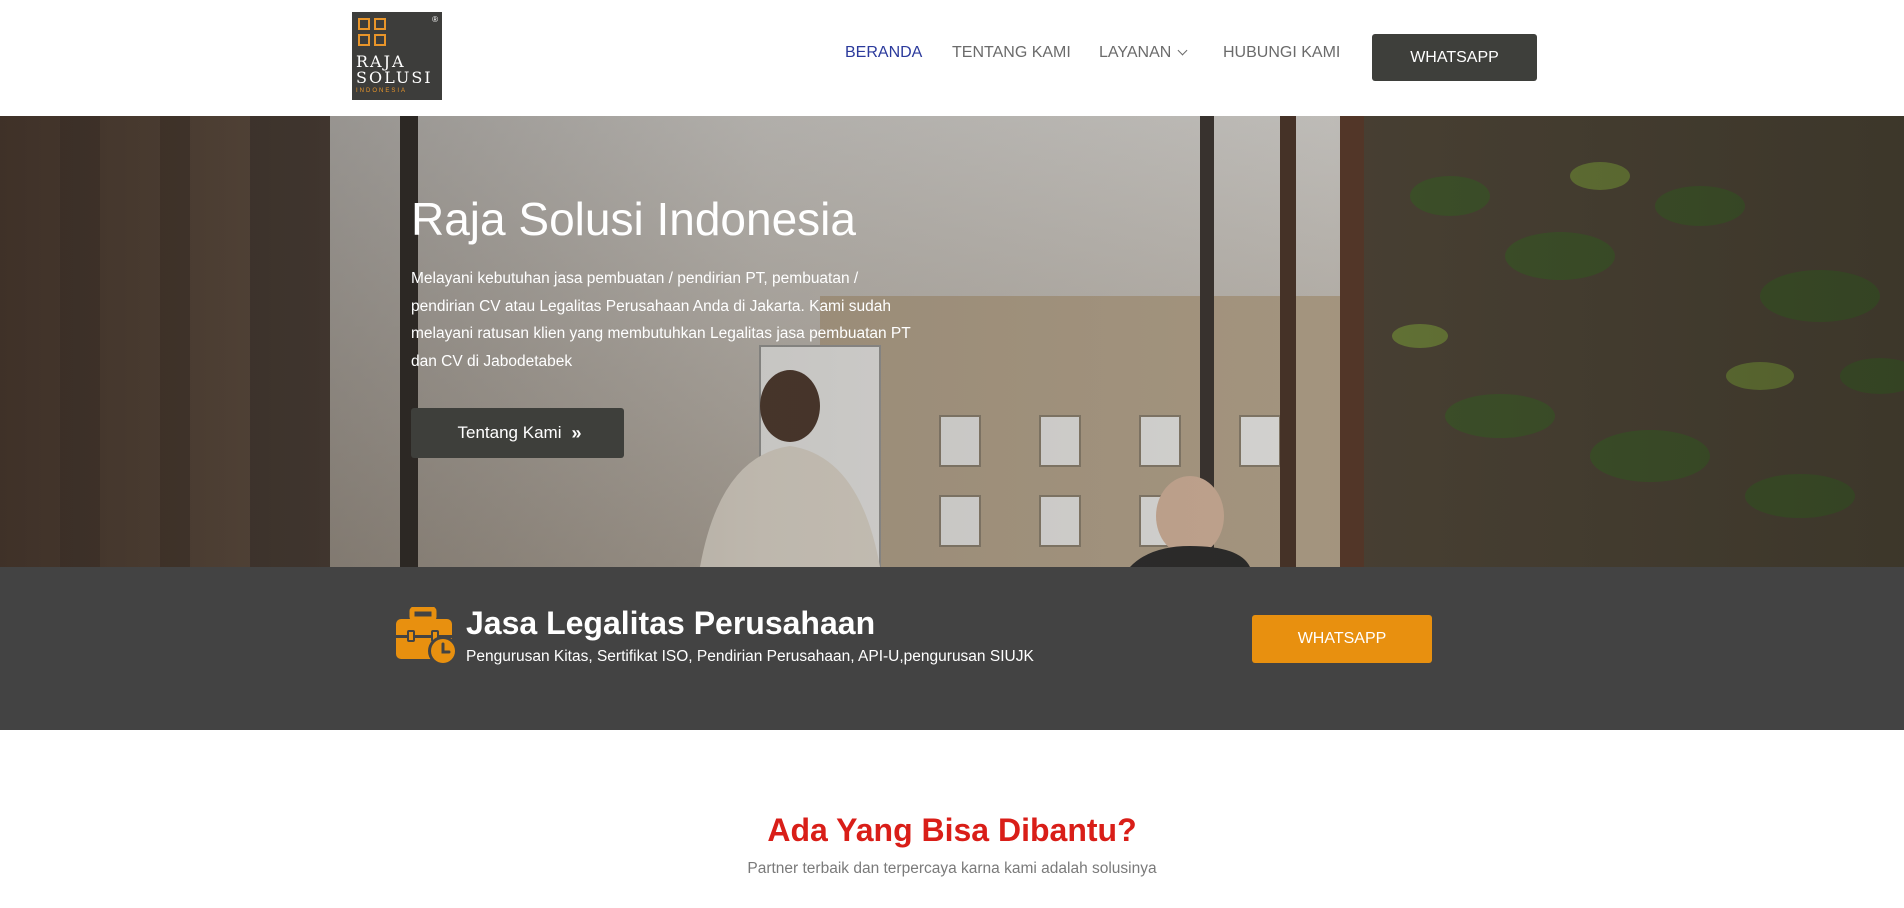 The image size is (1904, 908). What do you see at coordinates (382, 91) in the screenshot?
I see `logo-text-line3: INDONESIA` at bounding box center [382, 91].